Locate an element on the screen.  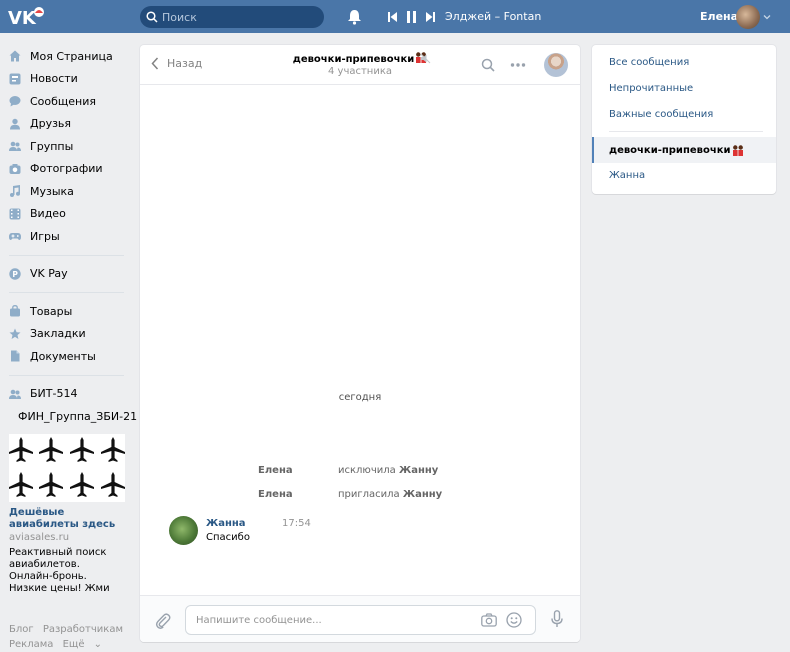
chat-title: девочки-припевочки is located at coordinates (360, 58).